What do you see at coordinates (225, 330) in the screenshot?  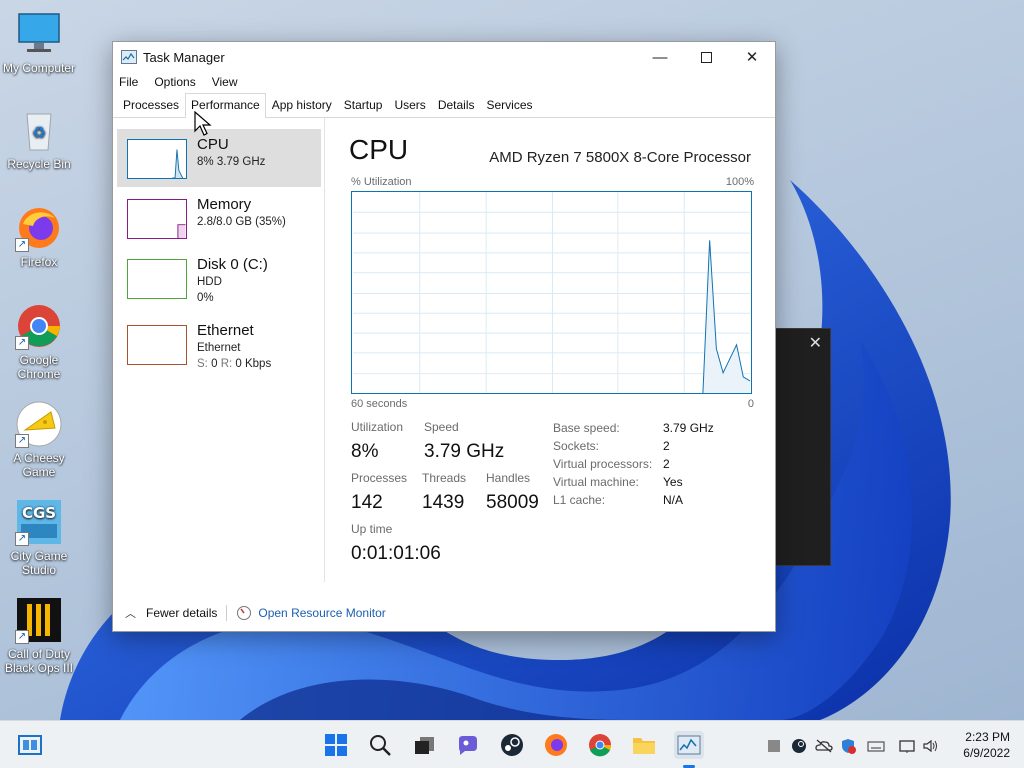 I see `sidebar-item-name: Ethernet` at bounding box center [225, 330].